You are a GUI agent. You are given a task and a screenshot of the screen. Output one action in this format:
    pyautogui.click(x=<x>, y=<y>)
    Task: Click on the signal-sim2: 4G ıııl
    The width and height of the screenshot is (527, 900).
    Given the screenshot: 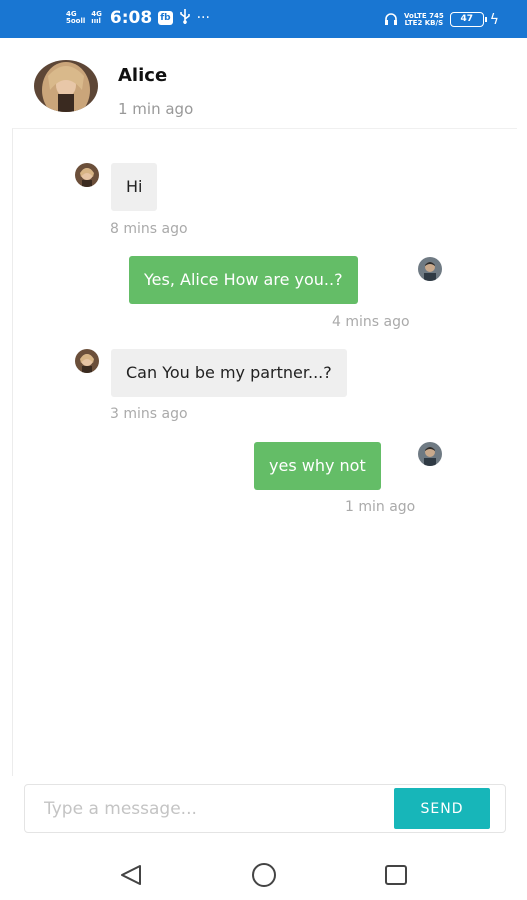 What is the action you would take?
    pyautogui.click(x=96, y=18)
    